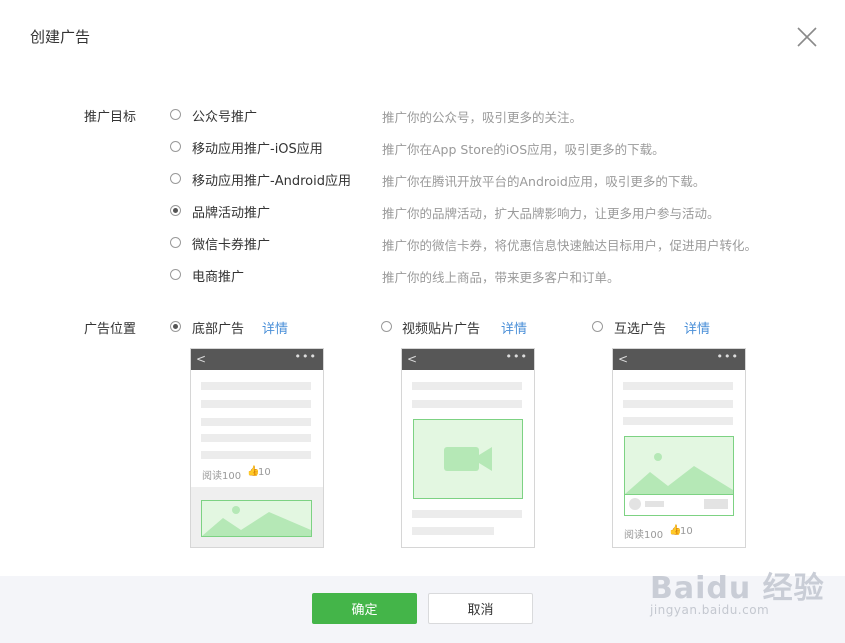 The width and height of the screenshot is (845, 643). I want to click on objective-option-desc: 推广你在App Store的iOS应用，吸引更多的下载。, so click(523, 149).